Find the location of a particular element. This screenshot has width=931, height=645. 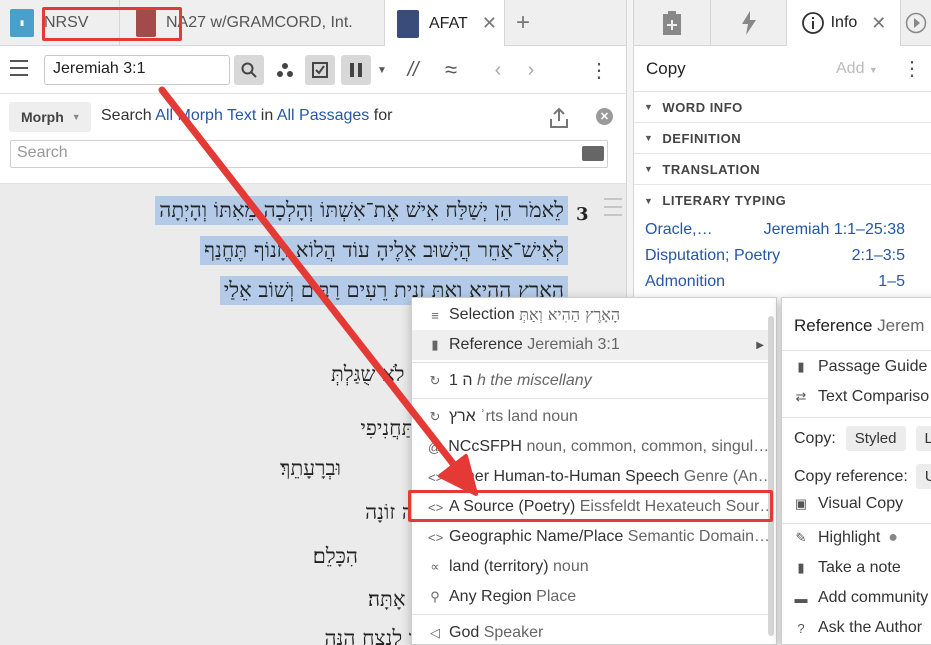

menu-detail: h the miscellany is located at coordinates (534, 380).